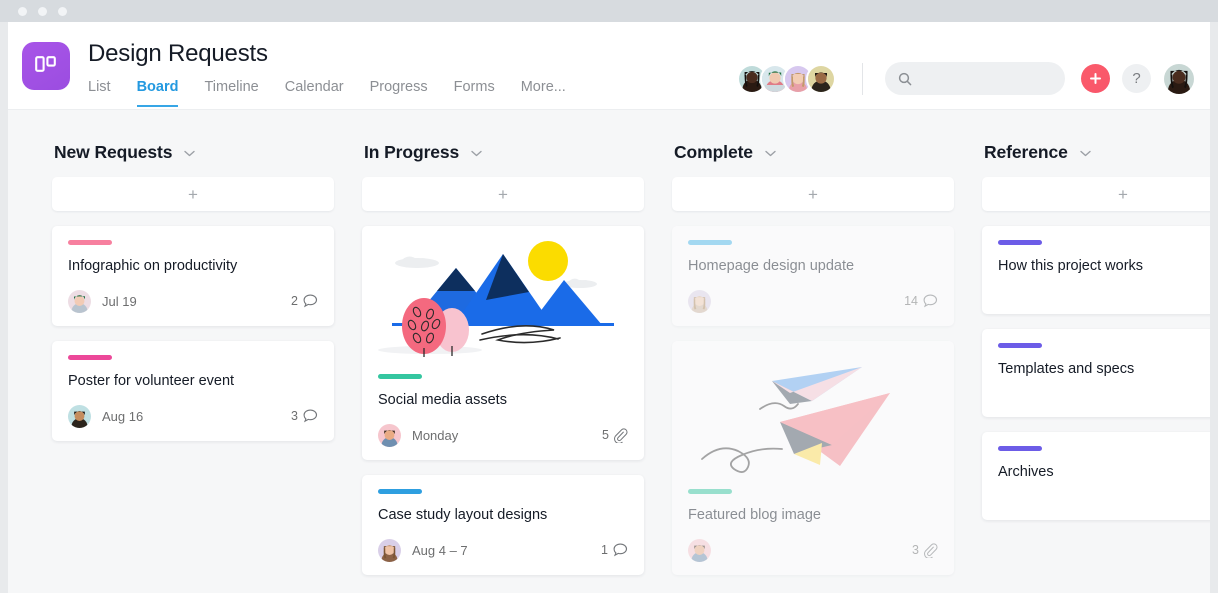  Describe the element at coordinates (62, 11) in the screenshot. I see `window-maximize-dot` at that location.